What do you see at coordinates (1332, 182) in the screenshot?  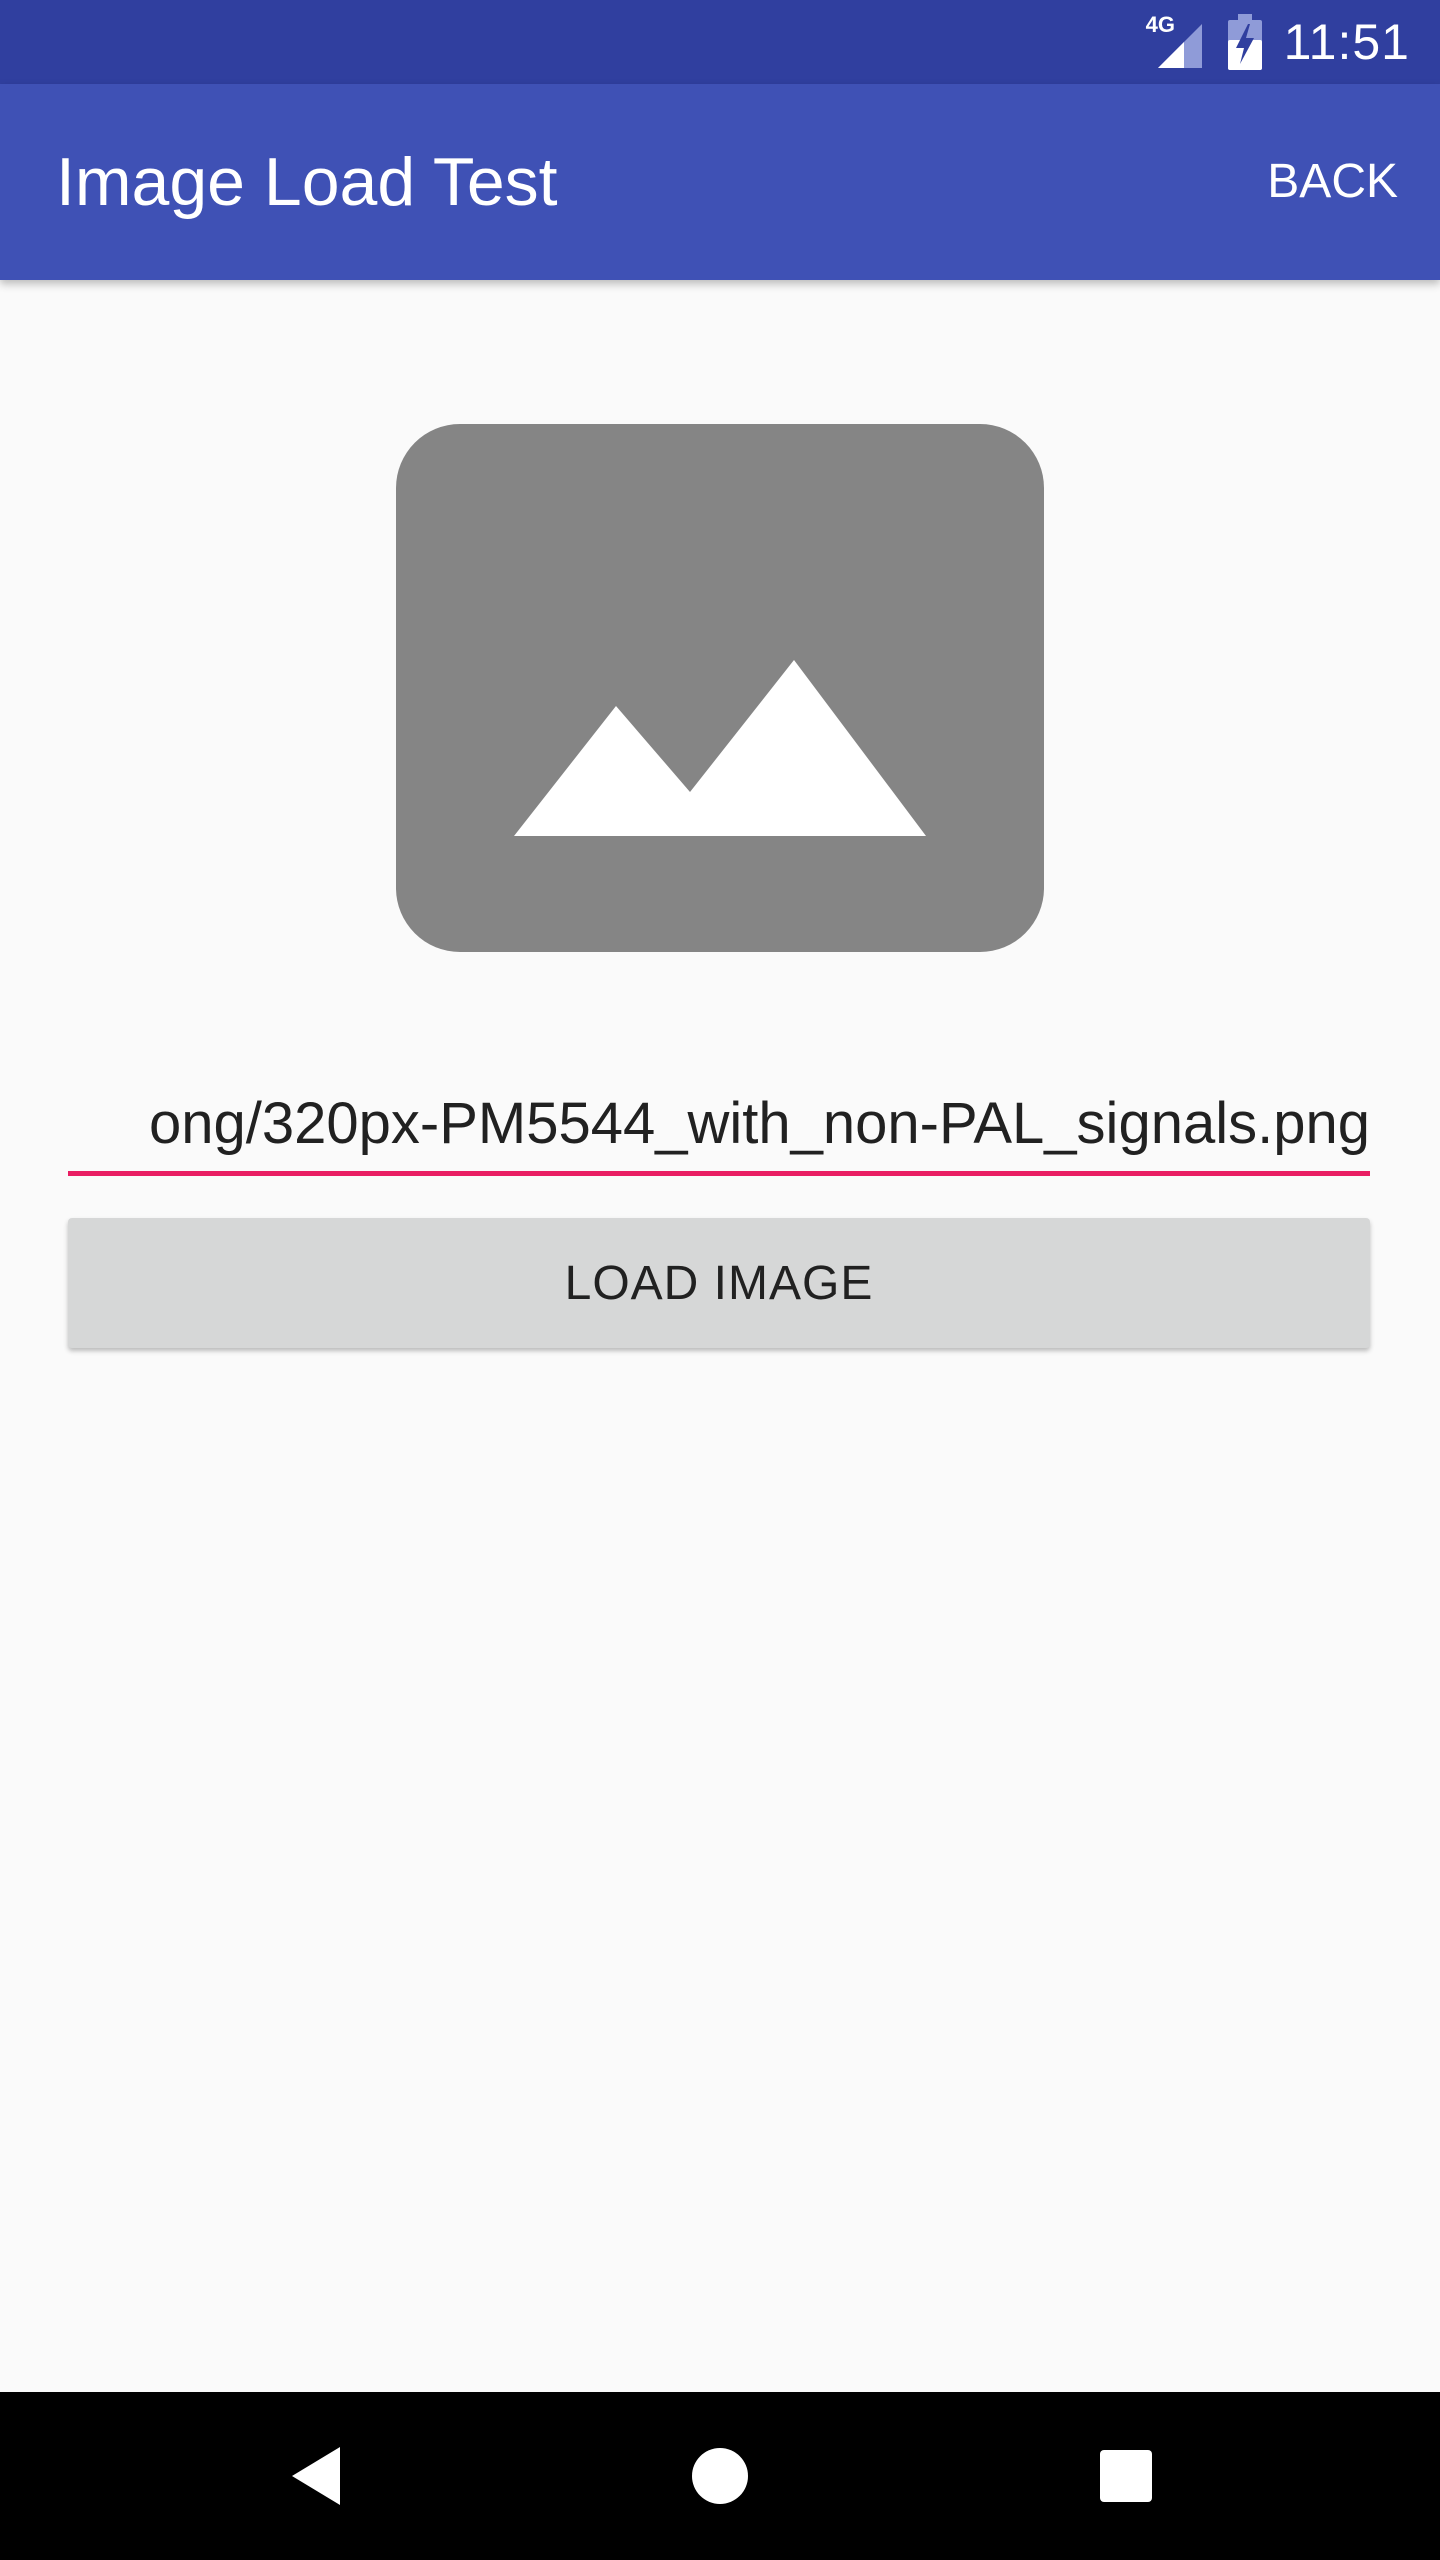 I see `back-action-button: BACK` at bounding box center [1332, 182].